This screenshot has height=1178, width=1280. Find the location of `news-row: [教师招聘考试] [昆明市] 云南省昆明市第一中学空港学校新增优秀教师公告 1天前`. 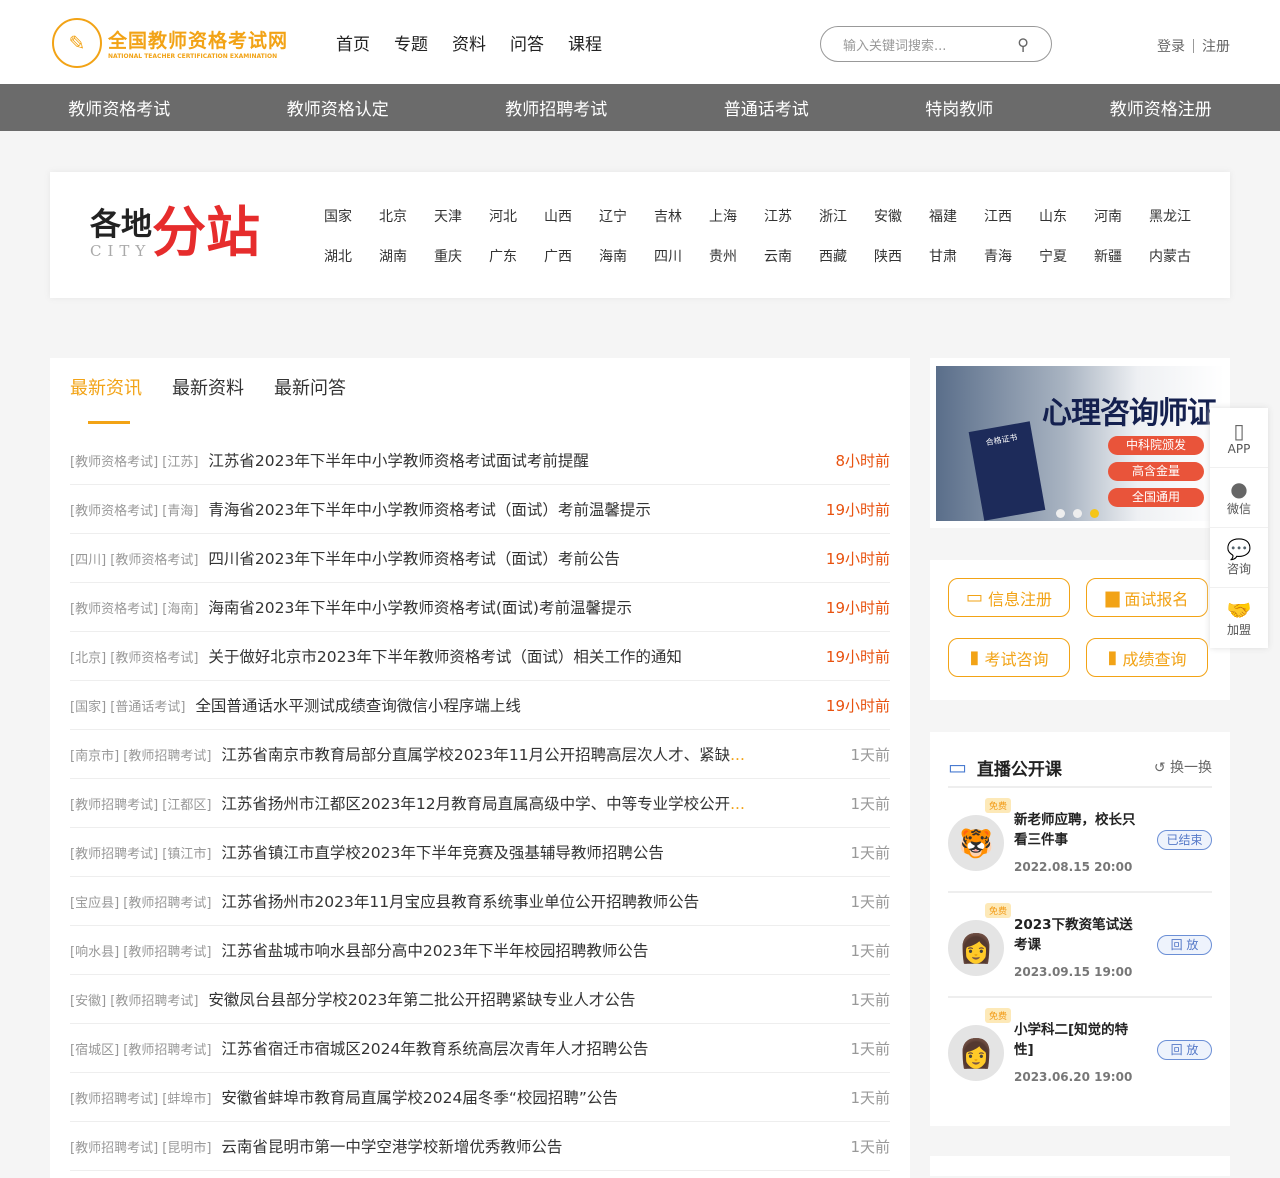

news-row: [教师招聘考试] [昆明市] 云南省昆明市第一中学空港学校新增优秀教师公告 1天前 is located at coordinates (480, 1146).